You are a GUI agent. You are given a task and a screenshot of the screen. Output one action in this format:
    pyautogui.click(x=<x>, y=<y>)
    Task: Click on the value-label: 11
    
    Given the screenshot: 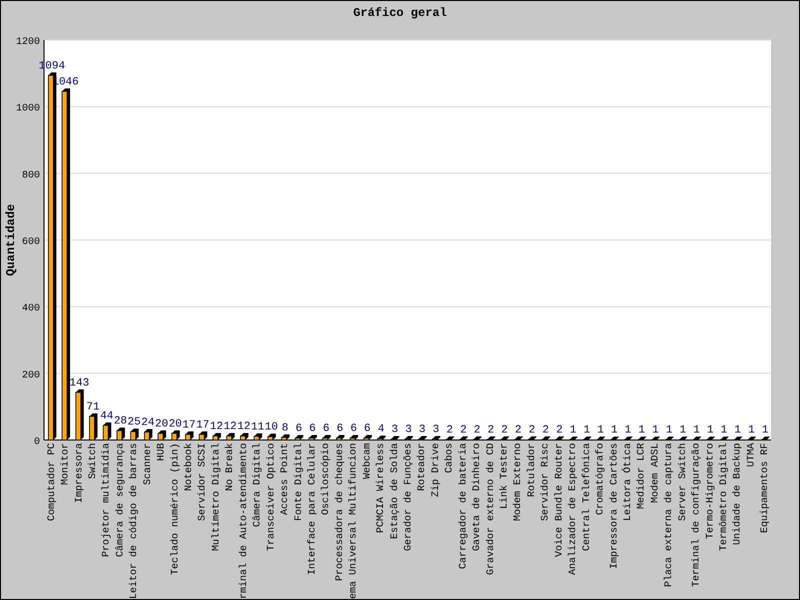 What is the action you would take?
    pyautogui.click(x=257, y=427)
    